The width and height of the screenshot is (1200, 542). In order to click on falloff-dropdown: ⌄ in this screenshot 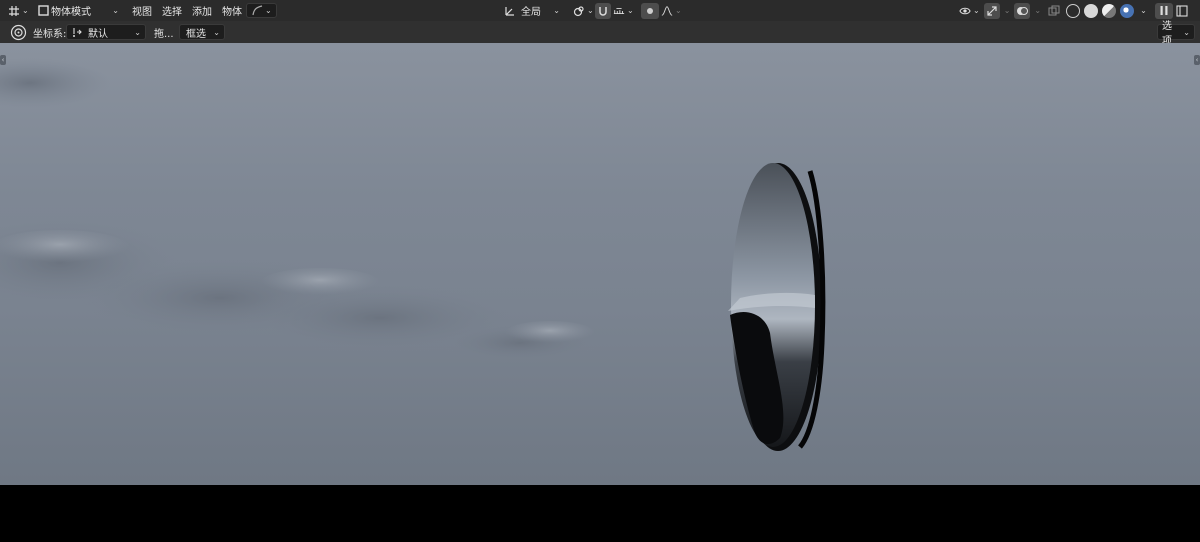, I will do `click(671, 11)`.